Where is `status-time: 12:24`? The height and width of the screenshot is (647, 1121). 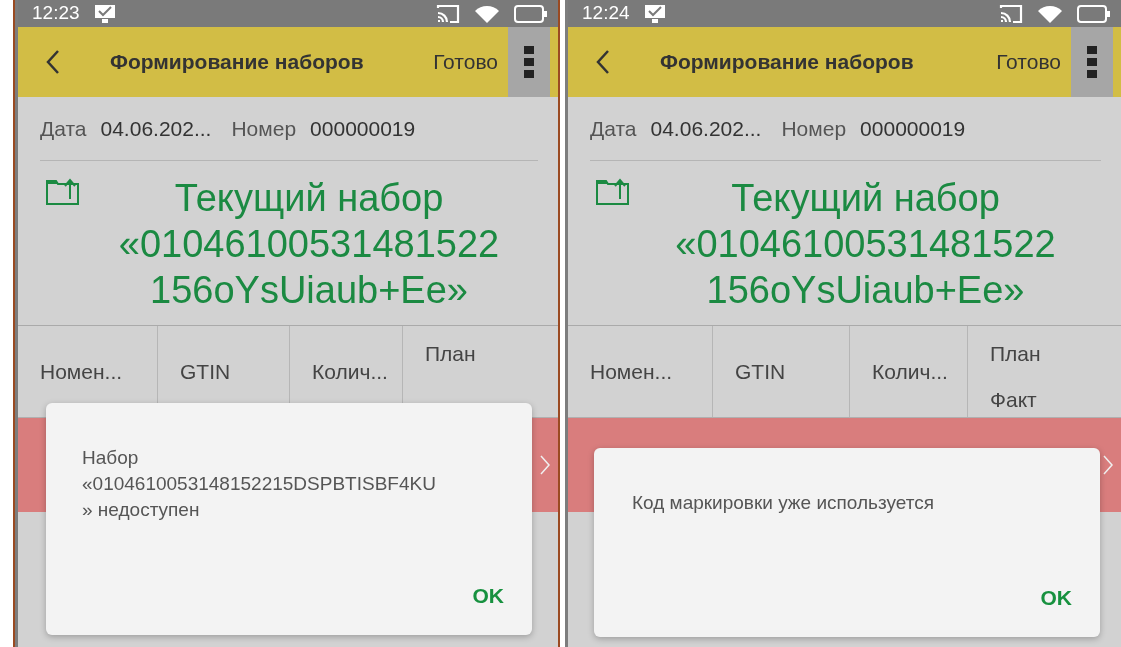 status-time: 12:24 is located at coordinates (606, 13).